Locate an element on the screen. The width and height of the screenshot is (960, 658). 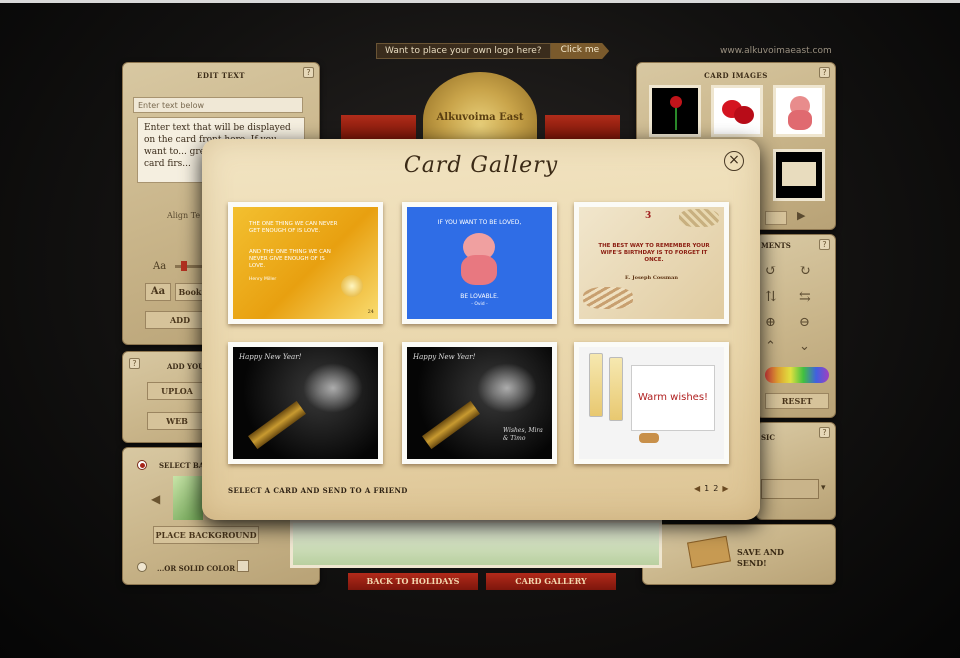
card-greeting: Warm wishes! is located at coordinates (673, 397).